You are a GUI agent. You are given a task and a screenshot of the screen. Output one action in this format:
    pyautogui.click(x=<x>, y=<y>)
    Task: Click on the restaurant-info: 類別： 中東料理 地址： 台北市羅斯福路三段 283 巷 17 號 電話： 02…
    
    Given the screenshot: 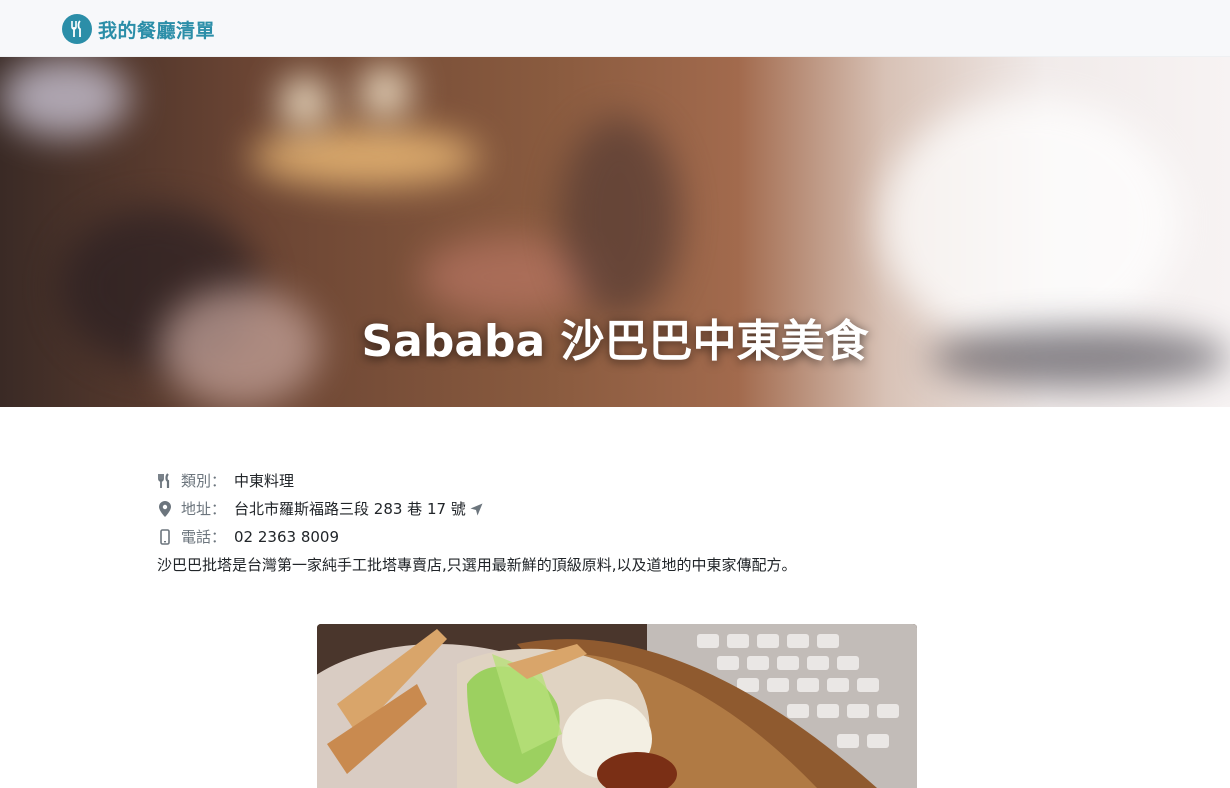 What is the action you would take?
    pyautogui.click(x=617, y=523)
    